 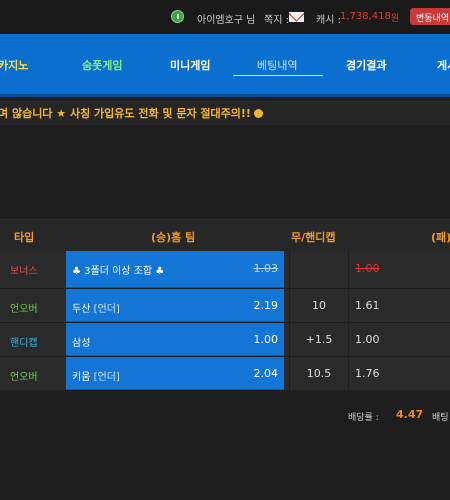 I want to click on messages-label: 쪽지 :, so click(x=276, y=20).